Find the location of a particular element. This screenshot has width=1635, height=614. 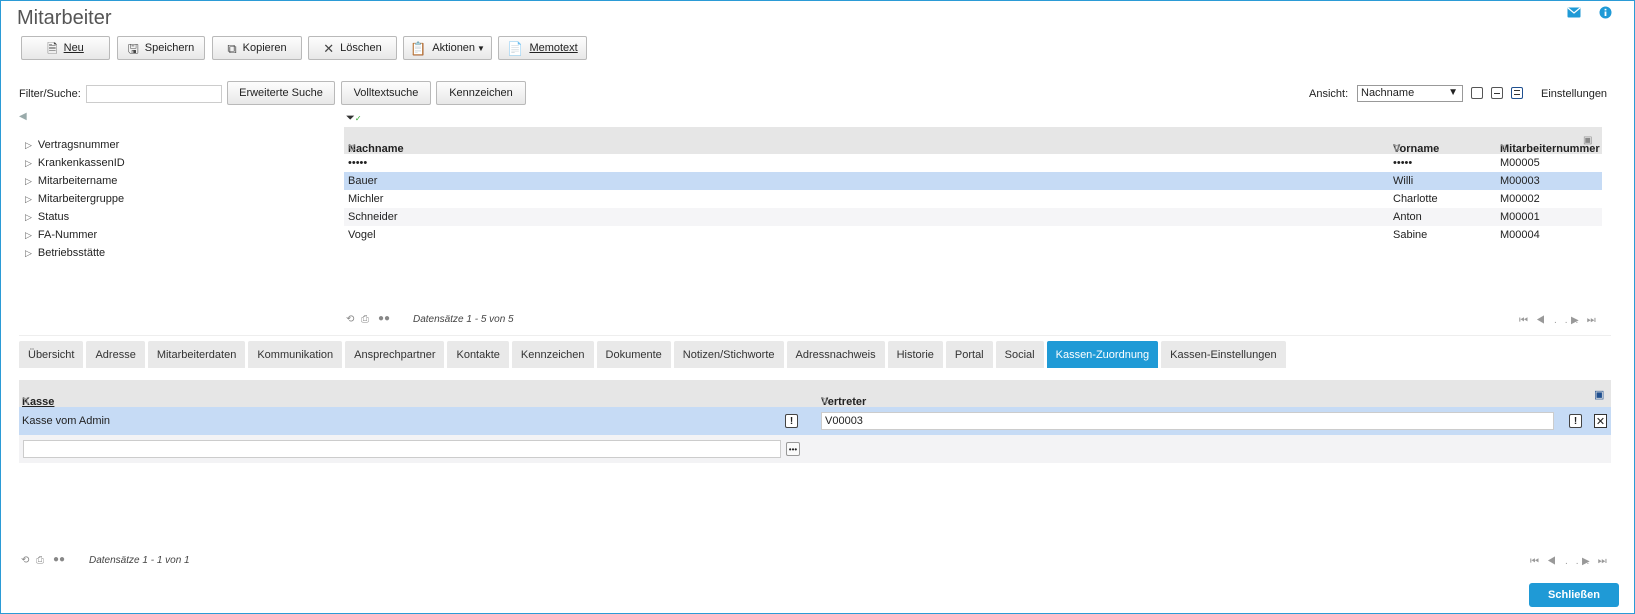

table-row: Vogel Sabine M00004 is located at coordinates (973, 235).